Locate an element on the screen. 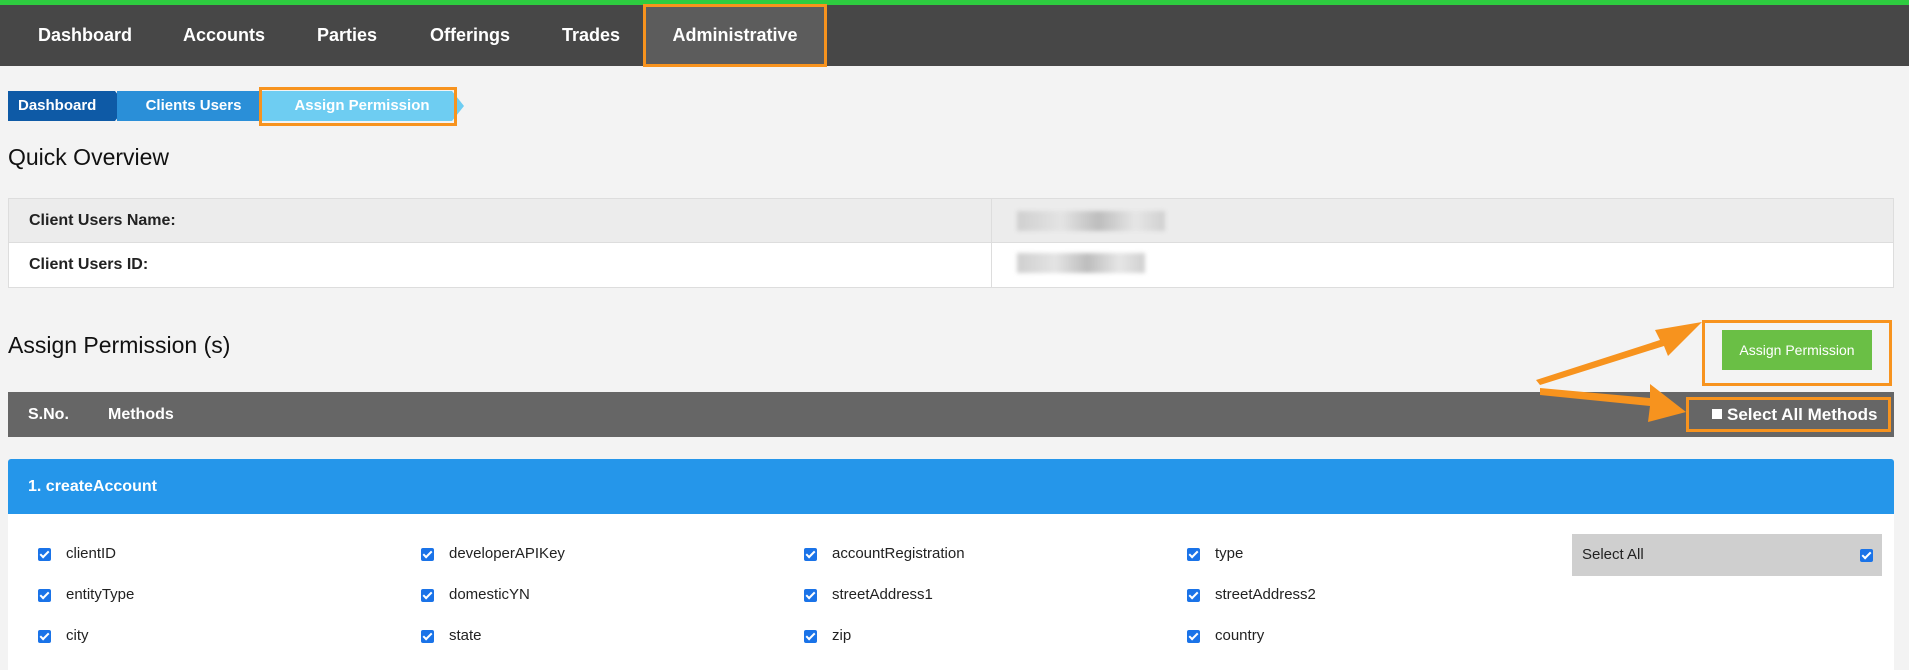 This screenshot has height=670, width=1909. field-label: streetAddress2 is located at coordinates (1265, 594).